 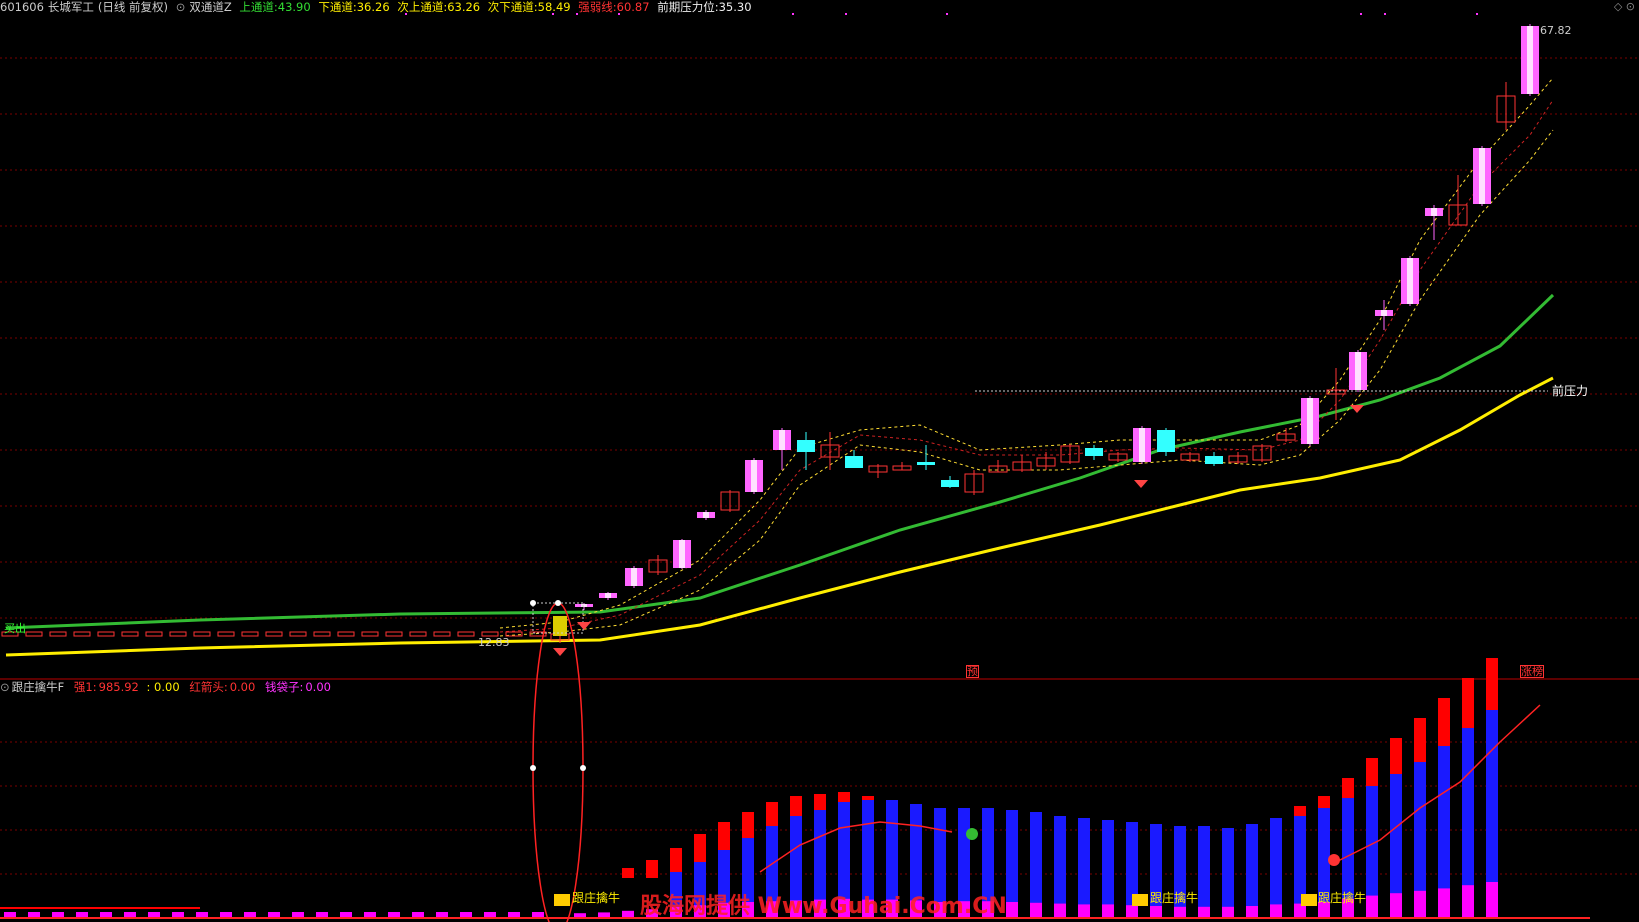 What do you see at coordinates (1570, 391) in the screenshot?
I see `pressure-line-label: 前压力` at bounding box center [1570, 391].